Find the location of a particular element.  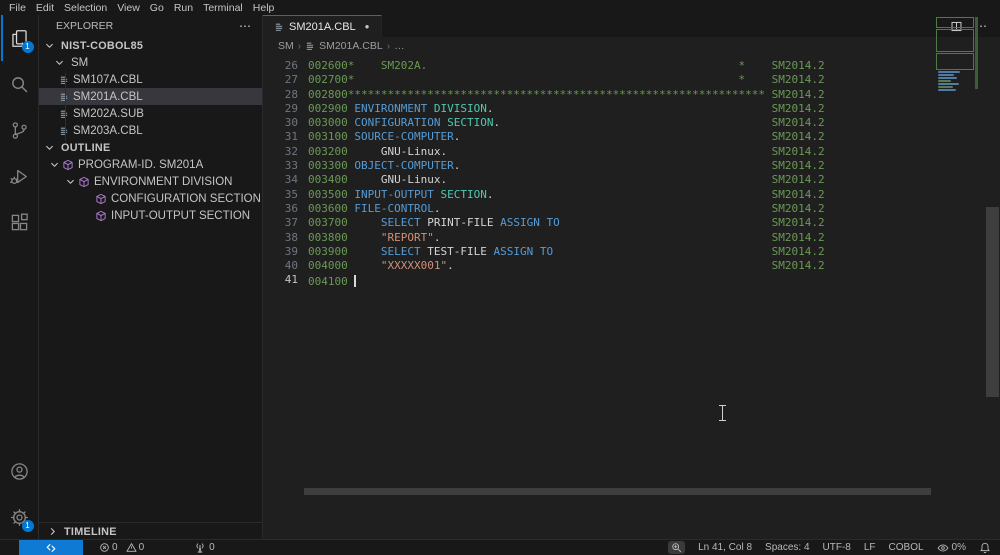

workspace-root-row: NIST-COBOL85 is located at coordinates (150, 45).